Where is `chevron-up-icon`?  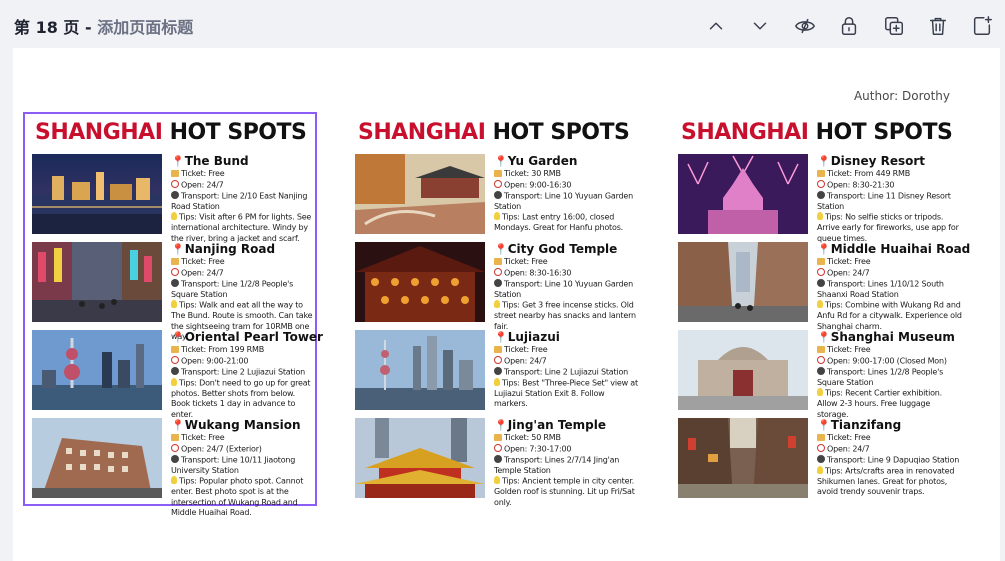
chevron-up-icon is located at coordinates (716, 26).